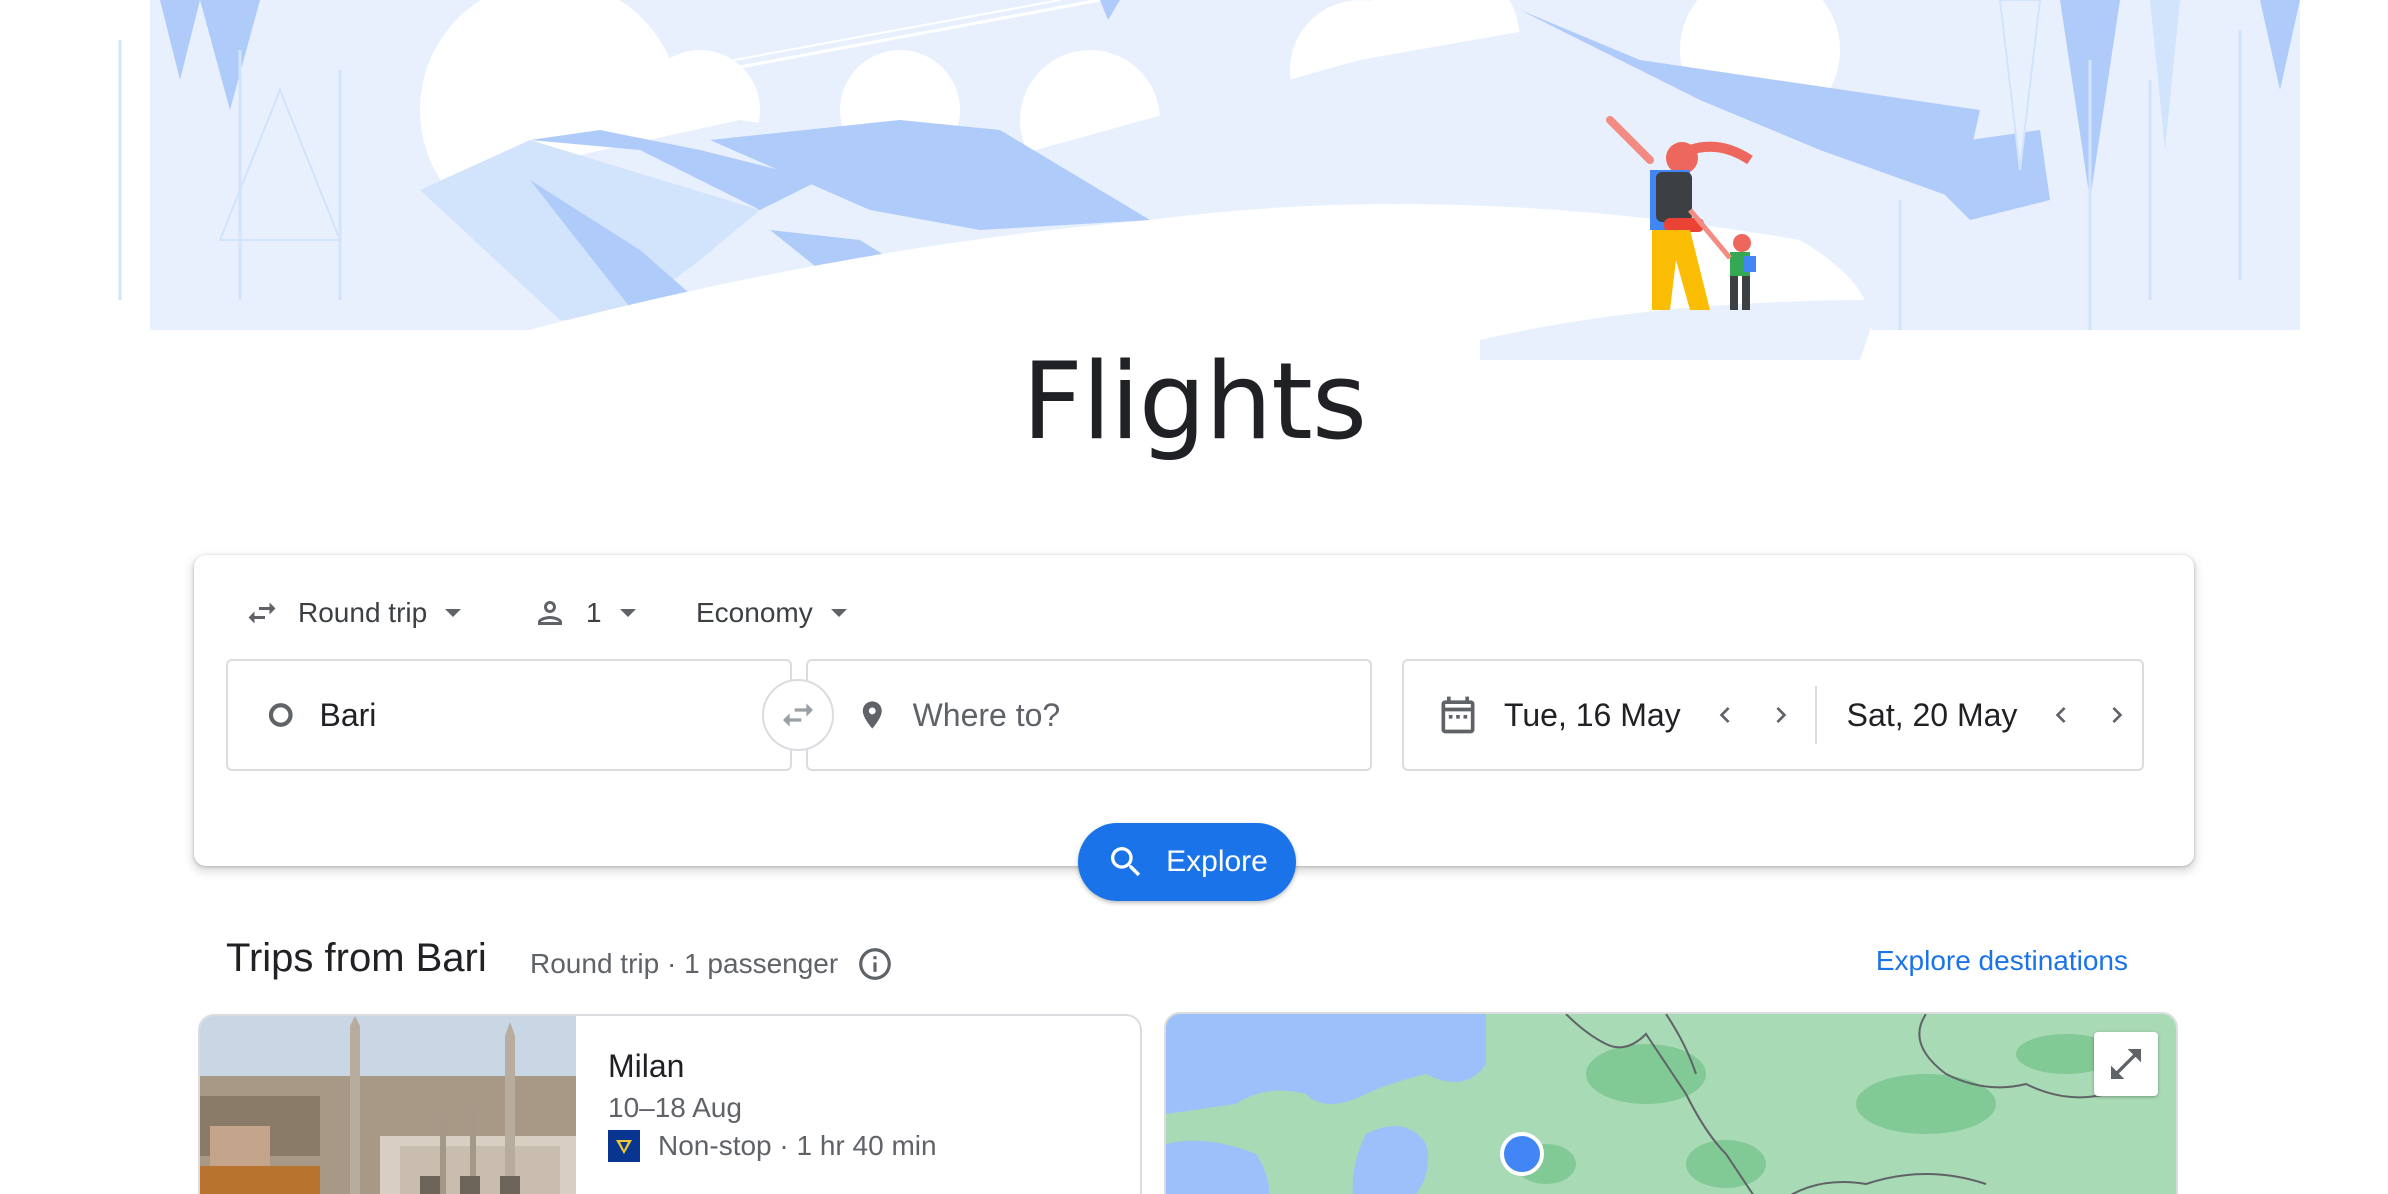 Image resolution: width=2388 pixels, height=1194 pixels. What do you see at coordinates (1126, 862) in the screenshot?
I see `search-icon` at bounding box center [1126, 862].